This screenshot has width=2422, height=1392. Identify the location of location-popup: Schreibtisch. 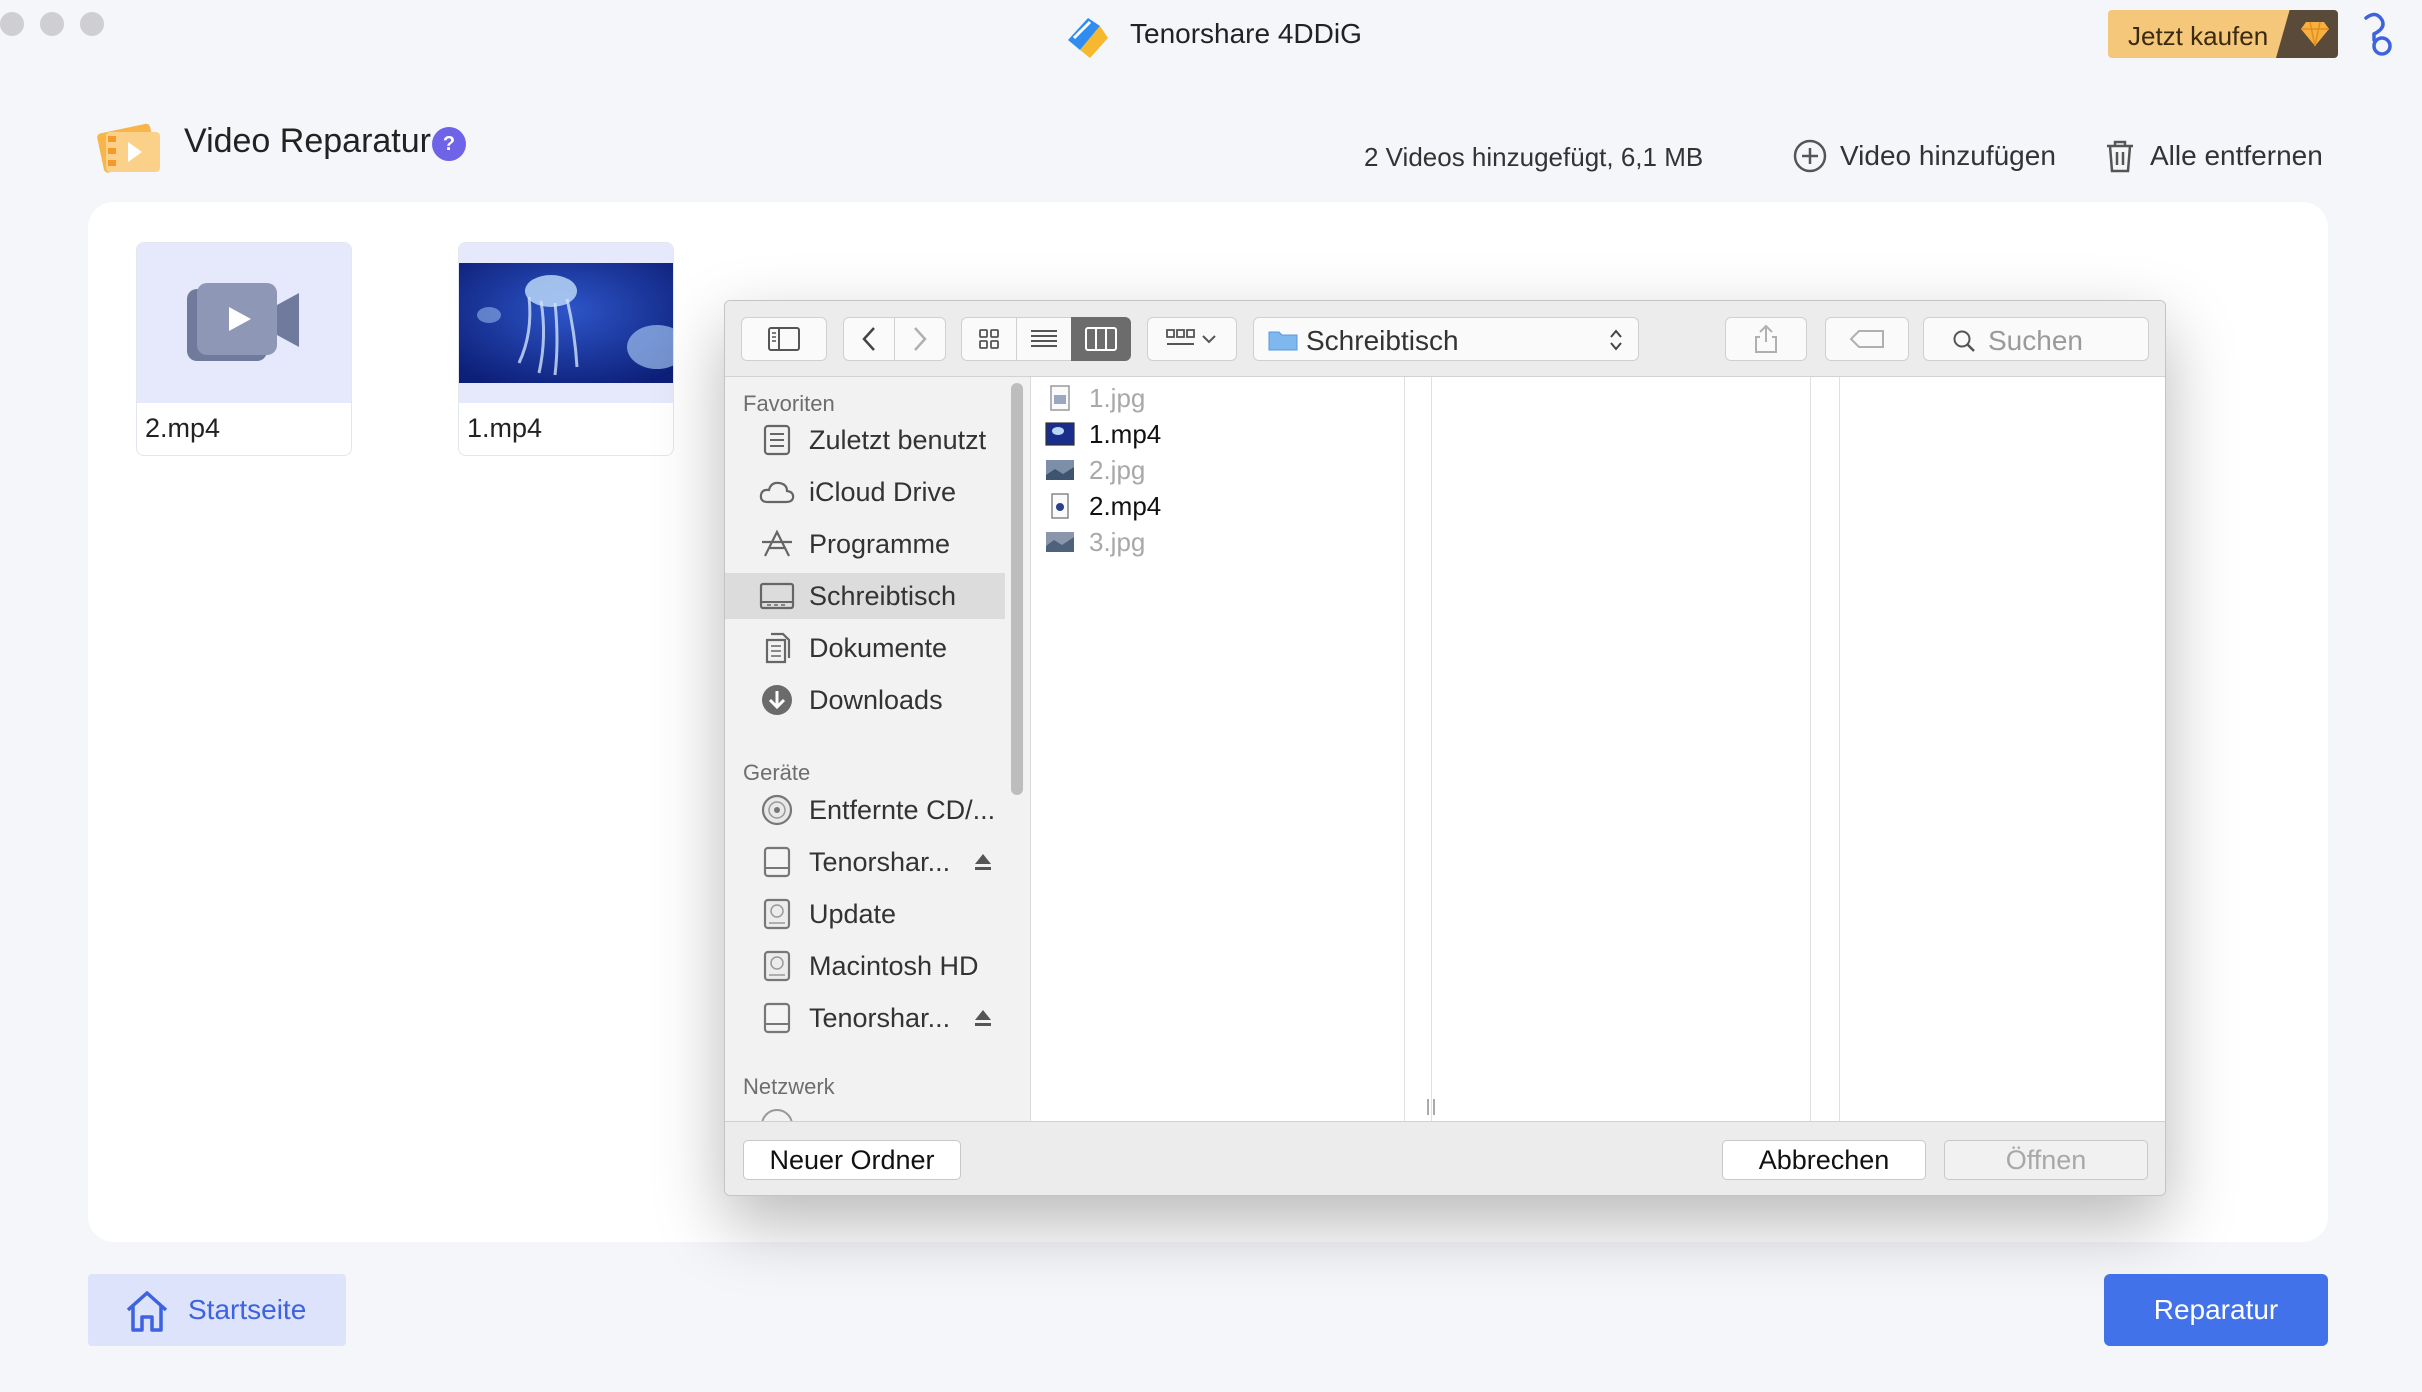
(1446, 339).